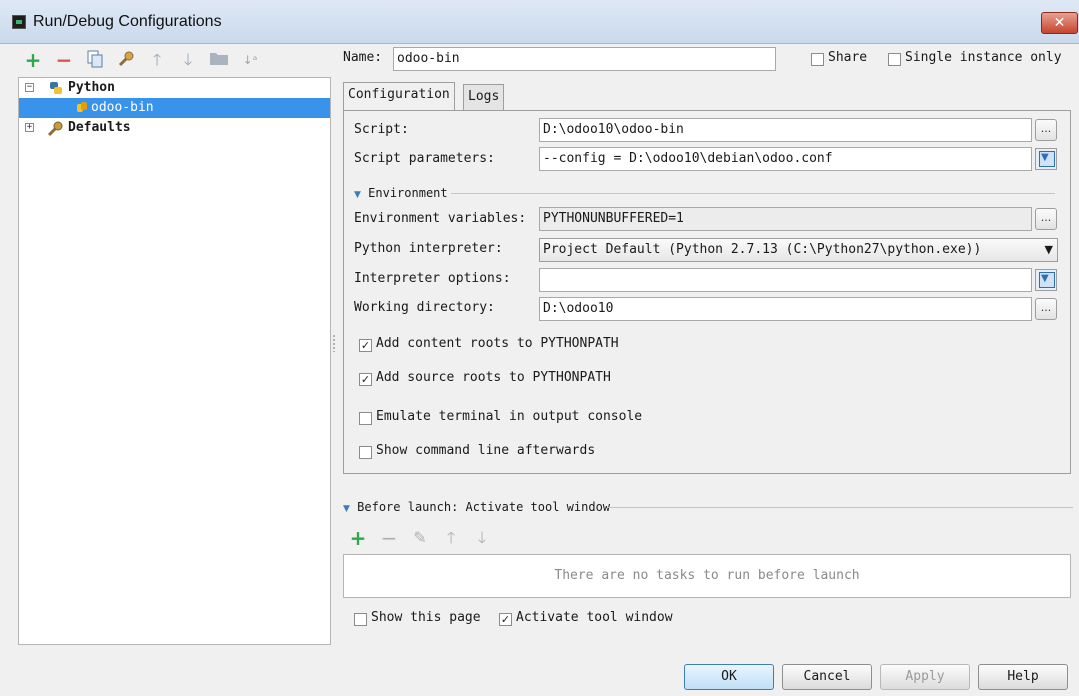 This screenshot has height=696, width=1079. What do you see at coordinates (250, 60) in the screenshot?
I see `sort-icon: ↓ᵃ` at bounding box center [250, 60].